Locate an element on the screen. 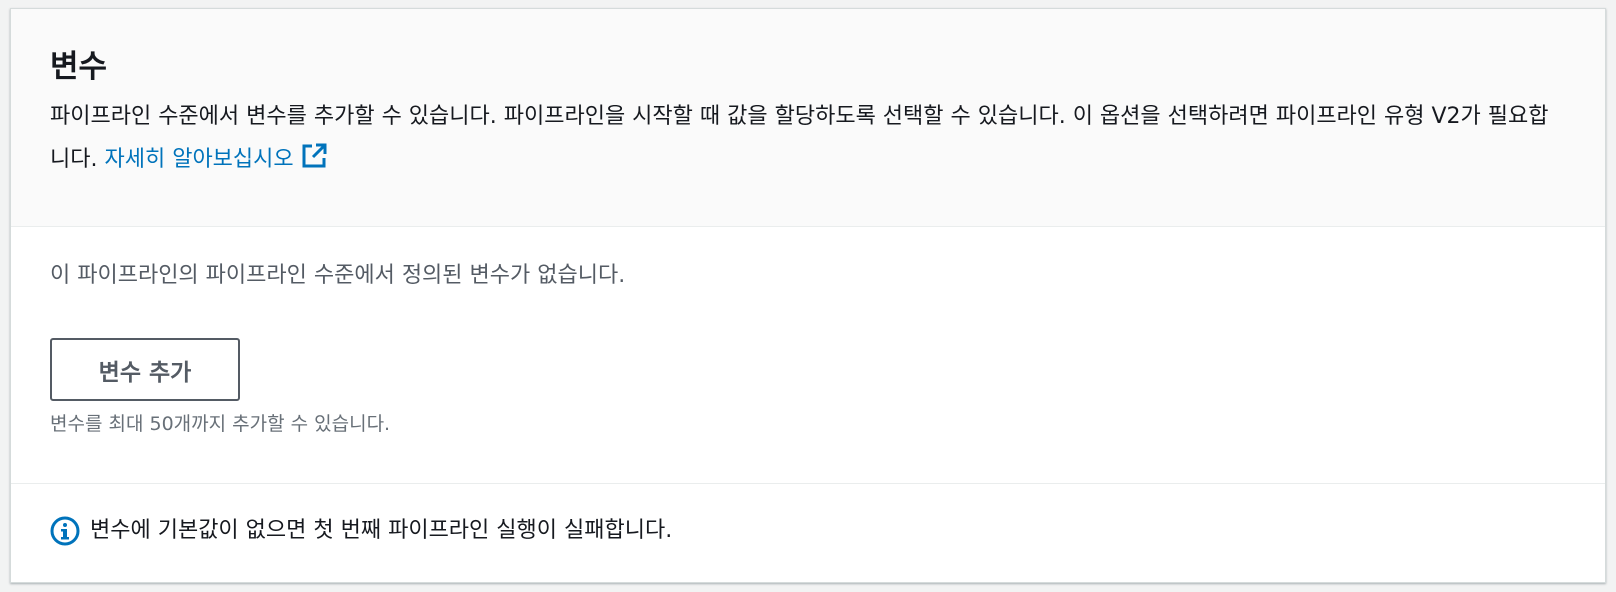 This screenshot has height=592, width=1616. learn-more-link: 자세히 알아보십시오 is located at coordinates (215, 157).